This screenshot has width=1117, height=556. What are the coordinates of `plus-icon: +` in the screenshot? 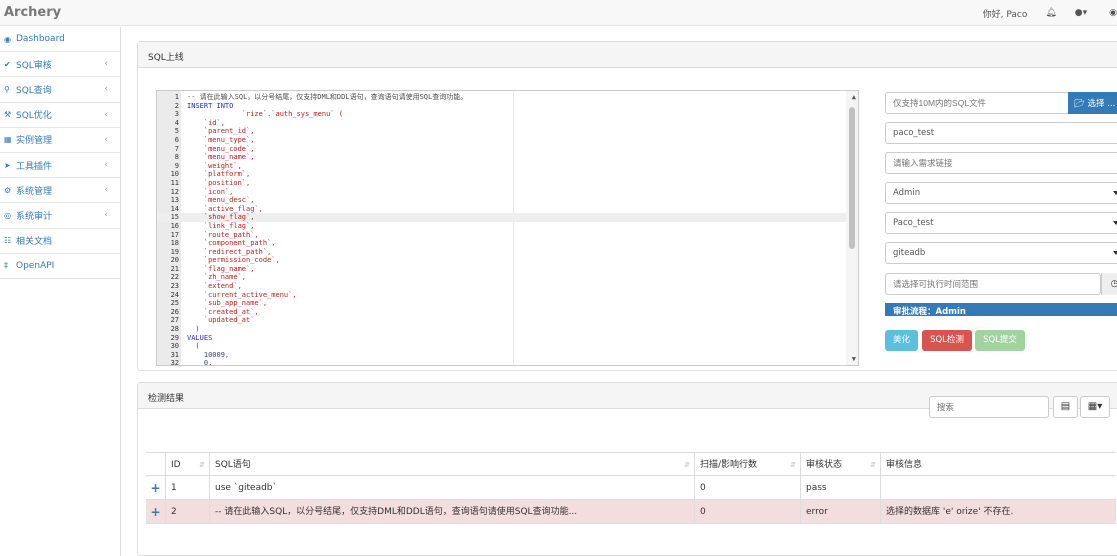 It's located at (155, 488).